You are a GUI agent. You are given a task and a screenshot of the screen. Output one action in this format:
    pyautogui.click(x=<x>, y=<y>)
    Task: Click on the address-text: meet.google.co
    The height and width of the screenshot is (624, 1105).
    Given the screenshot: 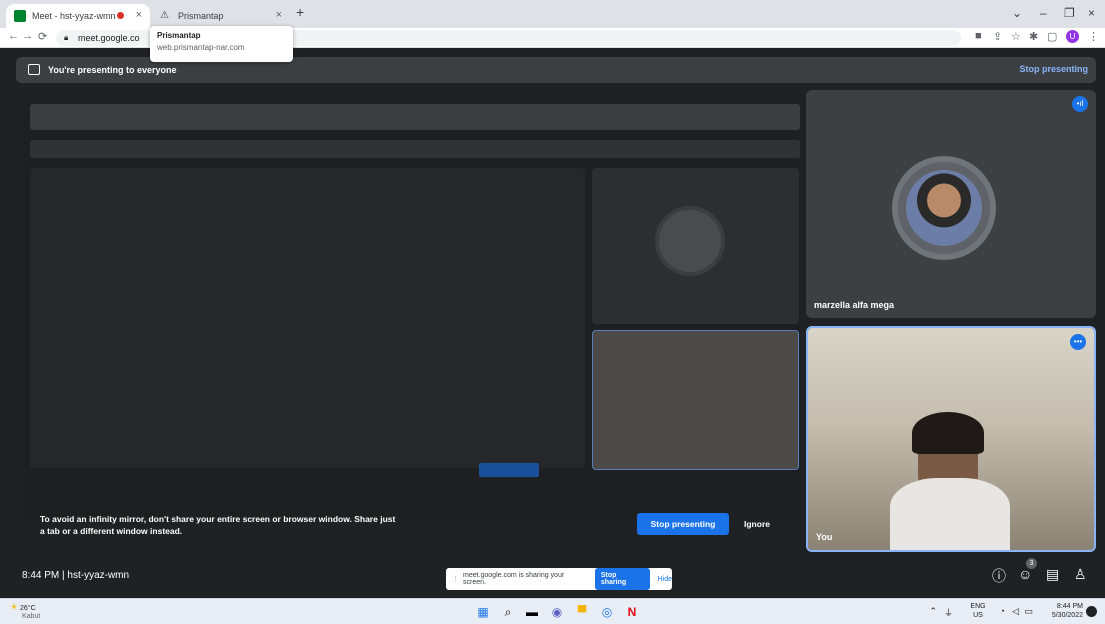 What is the action you would take?
    pyautogui.click(x=109, y=38)
    